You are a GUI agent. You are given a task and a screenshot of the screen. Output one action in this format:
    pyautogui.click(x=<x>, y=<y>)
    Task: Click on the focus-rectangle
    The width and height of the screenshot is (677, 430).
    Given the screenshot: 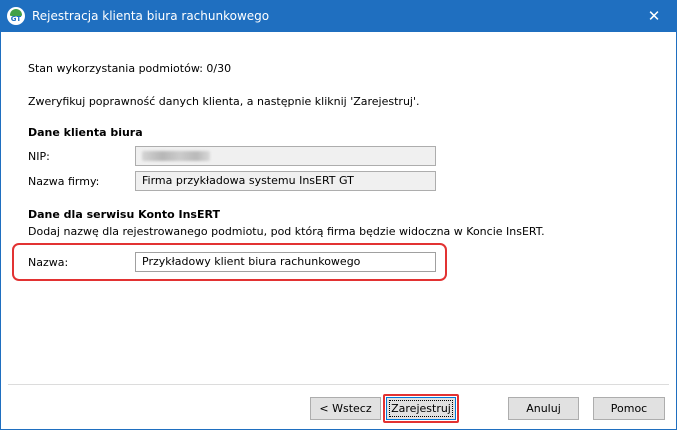 What is the action you would take?
    pyautogui.click(x=421, y=408)
    